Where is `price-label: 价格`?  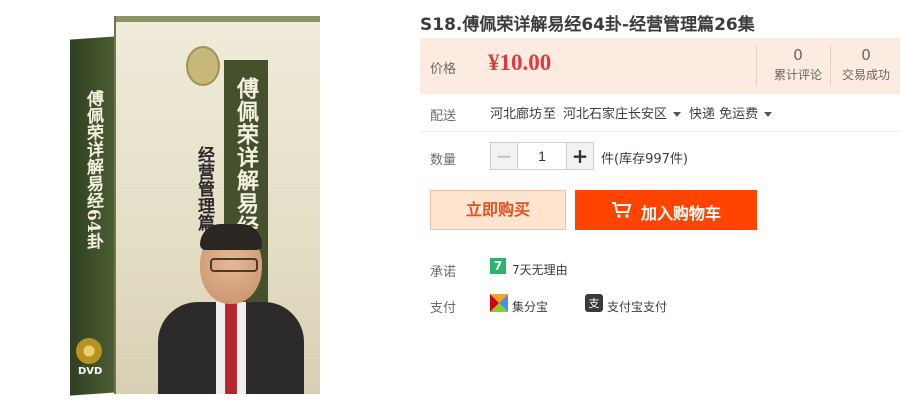 price-label: 价格 is located at coordinates (443, 69).